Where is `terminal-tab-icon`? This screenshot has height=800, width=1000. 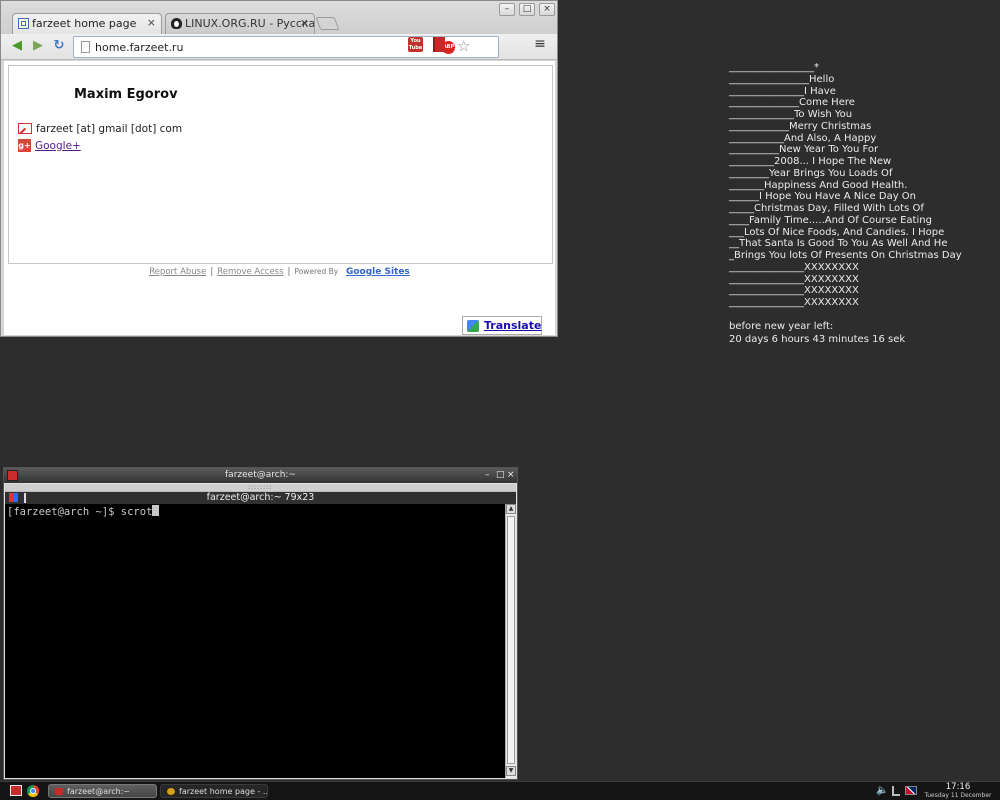
terminal-tab-icon is located at coordinates (13, 497).